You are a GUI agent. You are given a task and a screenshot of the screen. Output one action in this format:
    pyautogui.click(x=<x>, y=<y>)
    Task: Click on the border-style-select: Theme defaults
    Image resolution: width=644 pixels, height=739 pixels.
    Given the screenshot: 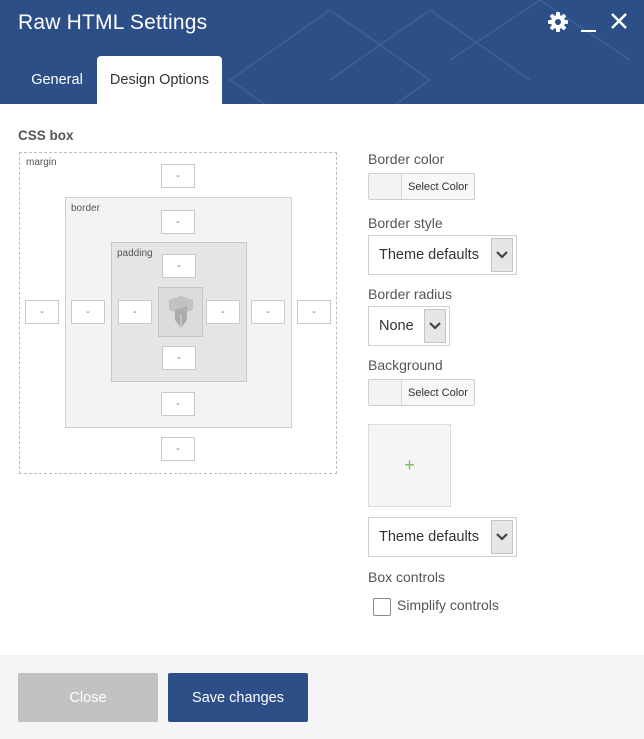 What is the action you would take?
    pyautogui.click(x=442, y=255)
    